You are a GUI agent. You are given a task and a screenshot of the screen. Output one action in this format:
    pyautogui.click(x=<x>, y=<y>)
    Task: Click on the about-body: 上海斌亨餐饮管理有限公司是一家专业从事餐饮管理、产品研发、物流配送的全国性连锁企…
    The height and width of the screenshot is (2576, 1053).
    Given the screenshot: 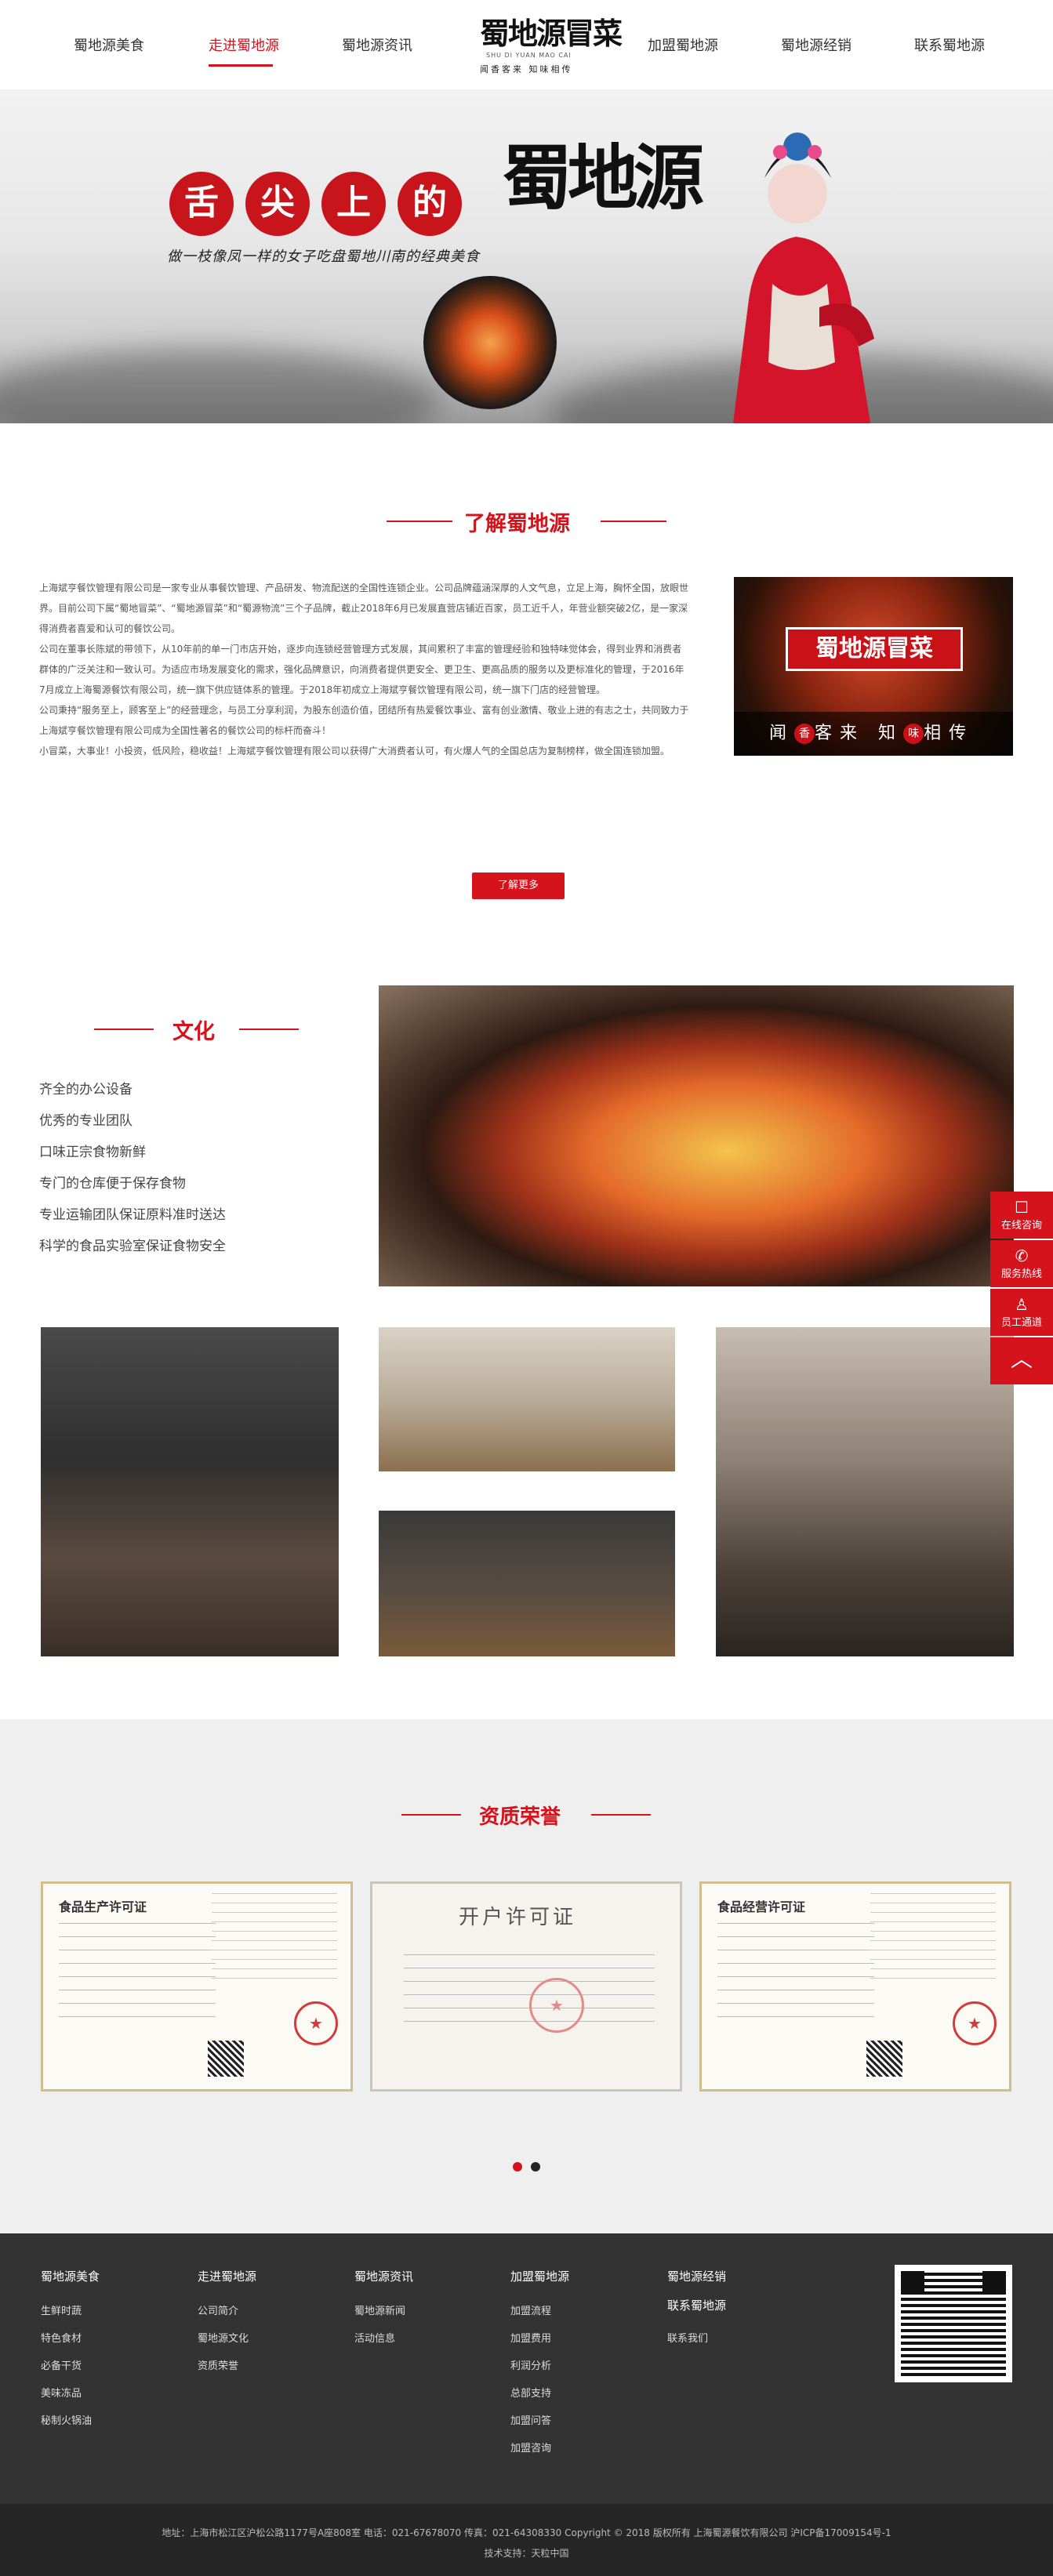 What is the action you would take?
    pyautogui.click(x=364, y=669)
    